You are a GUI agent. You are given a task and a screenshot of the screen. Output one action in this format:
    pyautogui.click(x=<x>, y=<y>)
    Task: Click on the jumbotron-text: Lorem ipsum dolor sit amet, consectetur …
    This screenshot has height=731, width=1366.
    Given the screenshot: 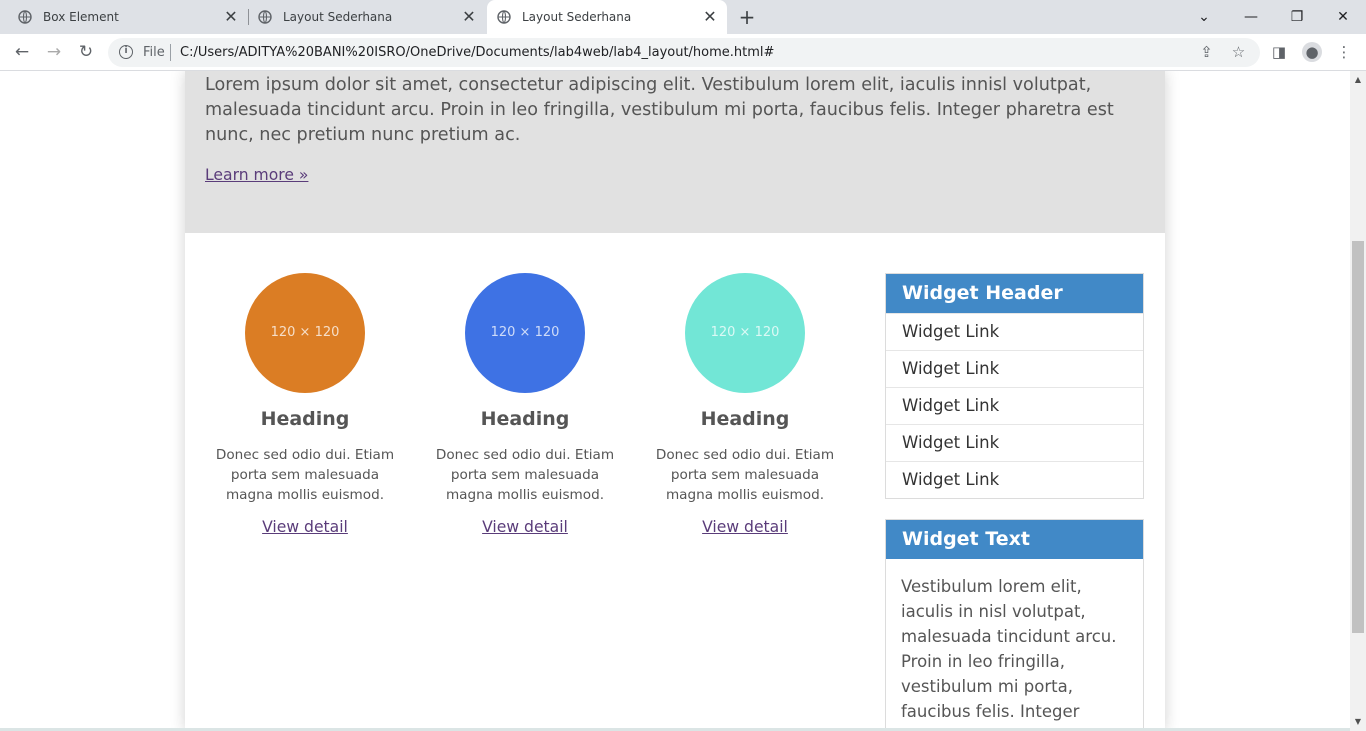 What is the action you would take?
    pyautogui.click(x=659, y=110)
    